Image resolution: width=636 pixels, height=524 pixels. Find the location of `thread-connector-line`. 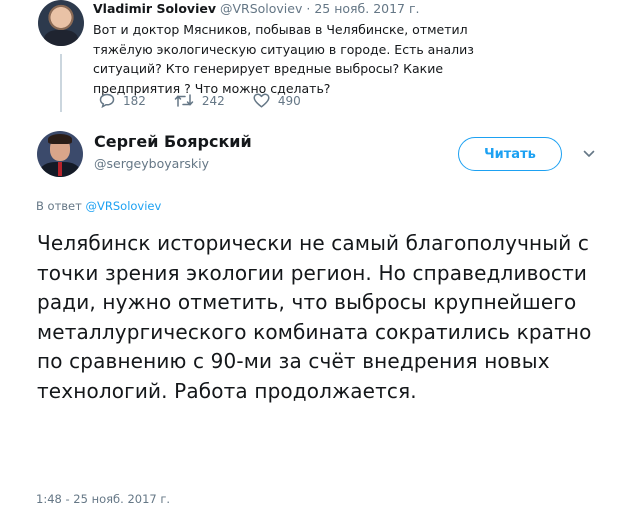

thread-connector-line is located at coordinates (61, 83).